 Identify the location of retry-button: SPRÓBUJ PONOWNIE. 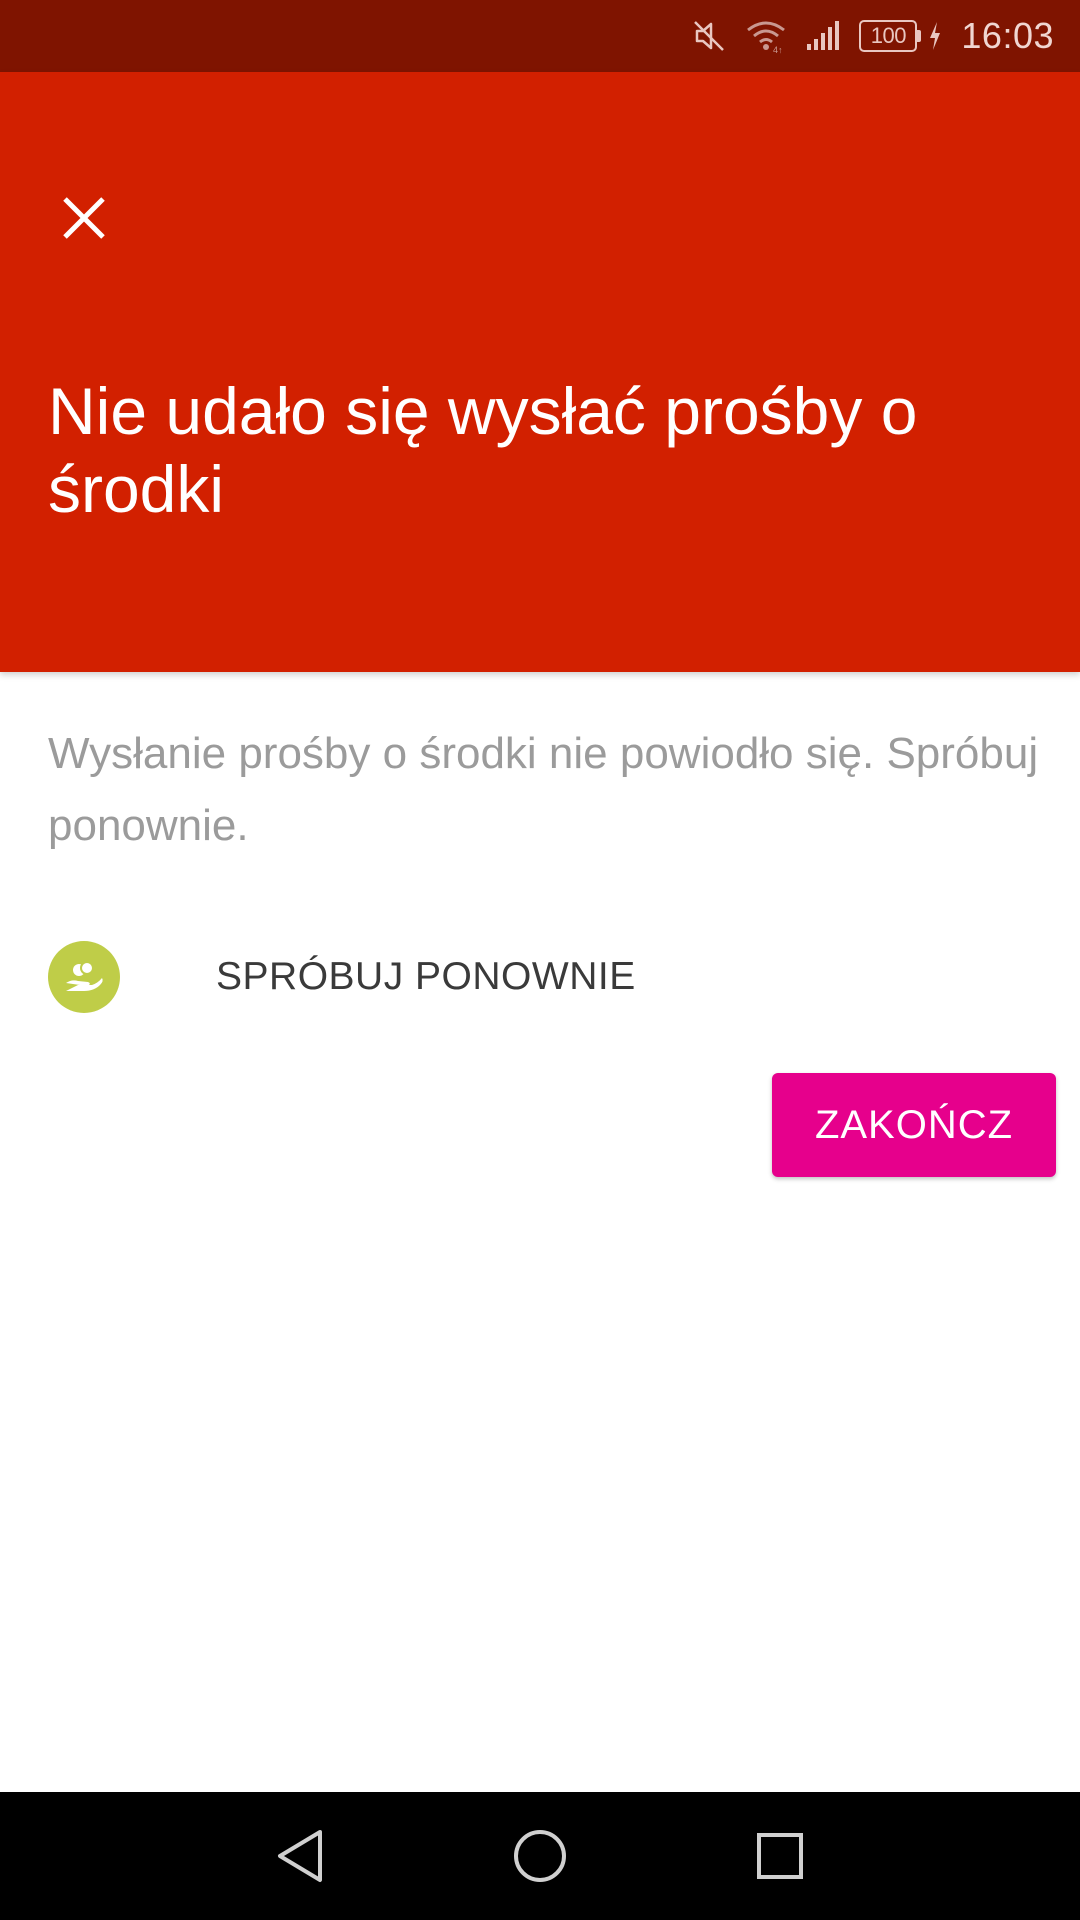
(498, 977).